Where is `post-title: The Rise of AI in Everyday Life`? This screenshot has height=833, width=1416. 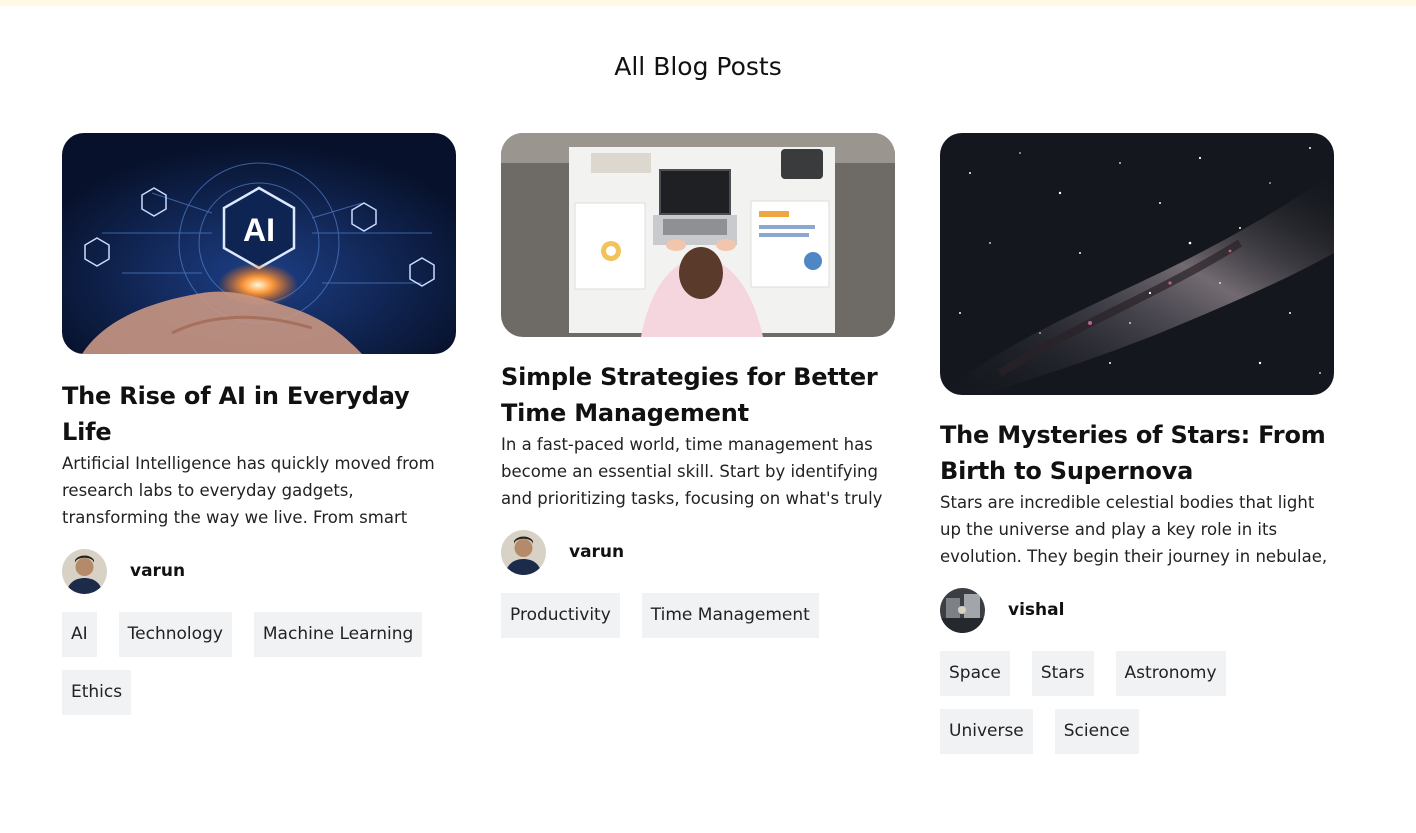
post-title: The Rise of AI in Everyday Life is located at coordinates (259, 414).